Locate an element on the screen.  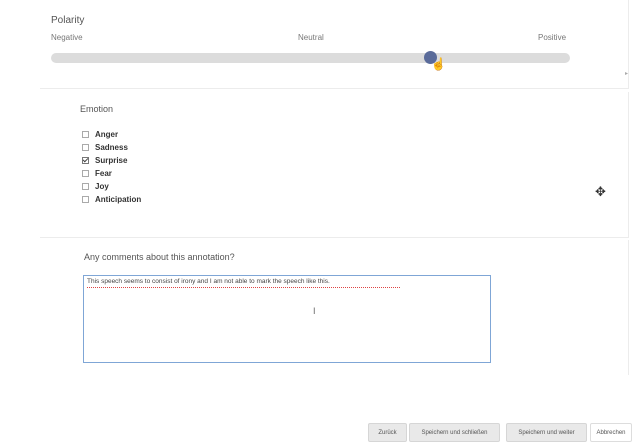
emotion-option: Fear is located at coordinates (111, 173).